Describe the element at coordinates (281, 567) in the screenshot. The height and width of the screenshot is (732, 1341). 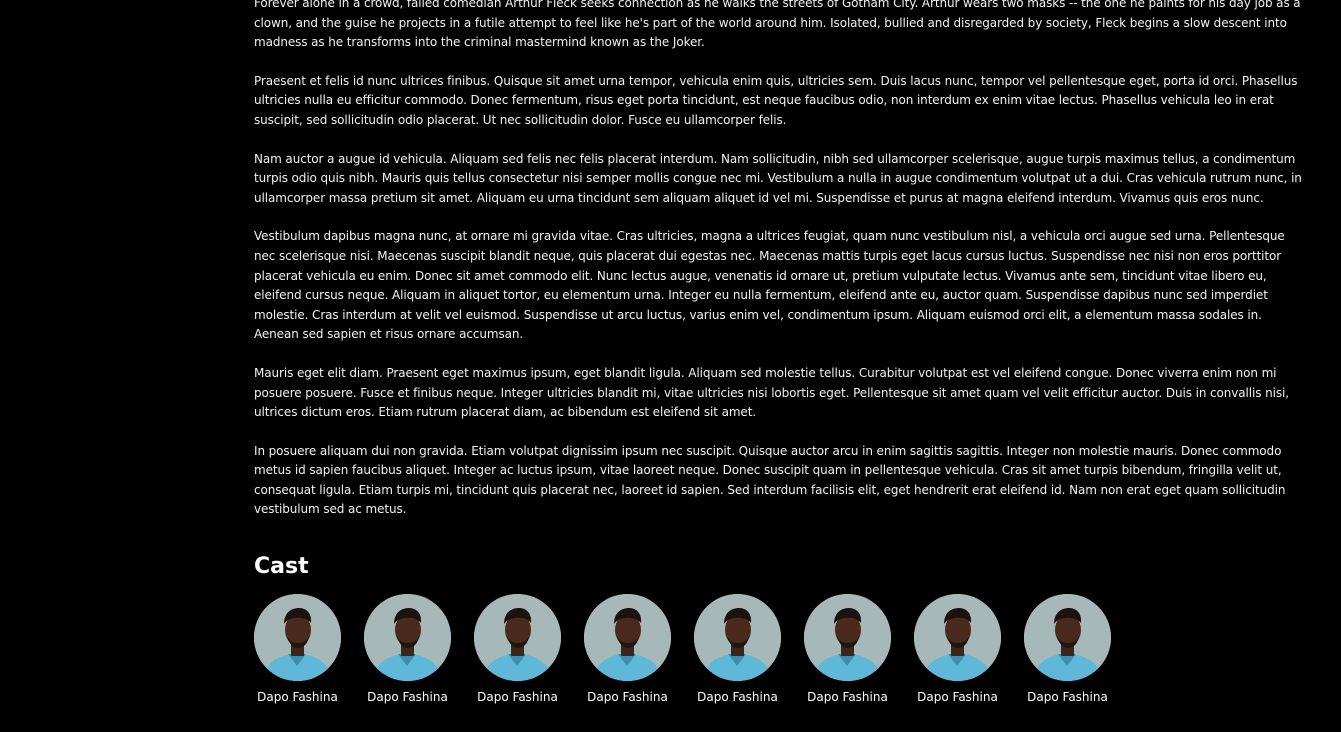
I see `cast-heading: Cast` at that location.